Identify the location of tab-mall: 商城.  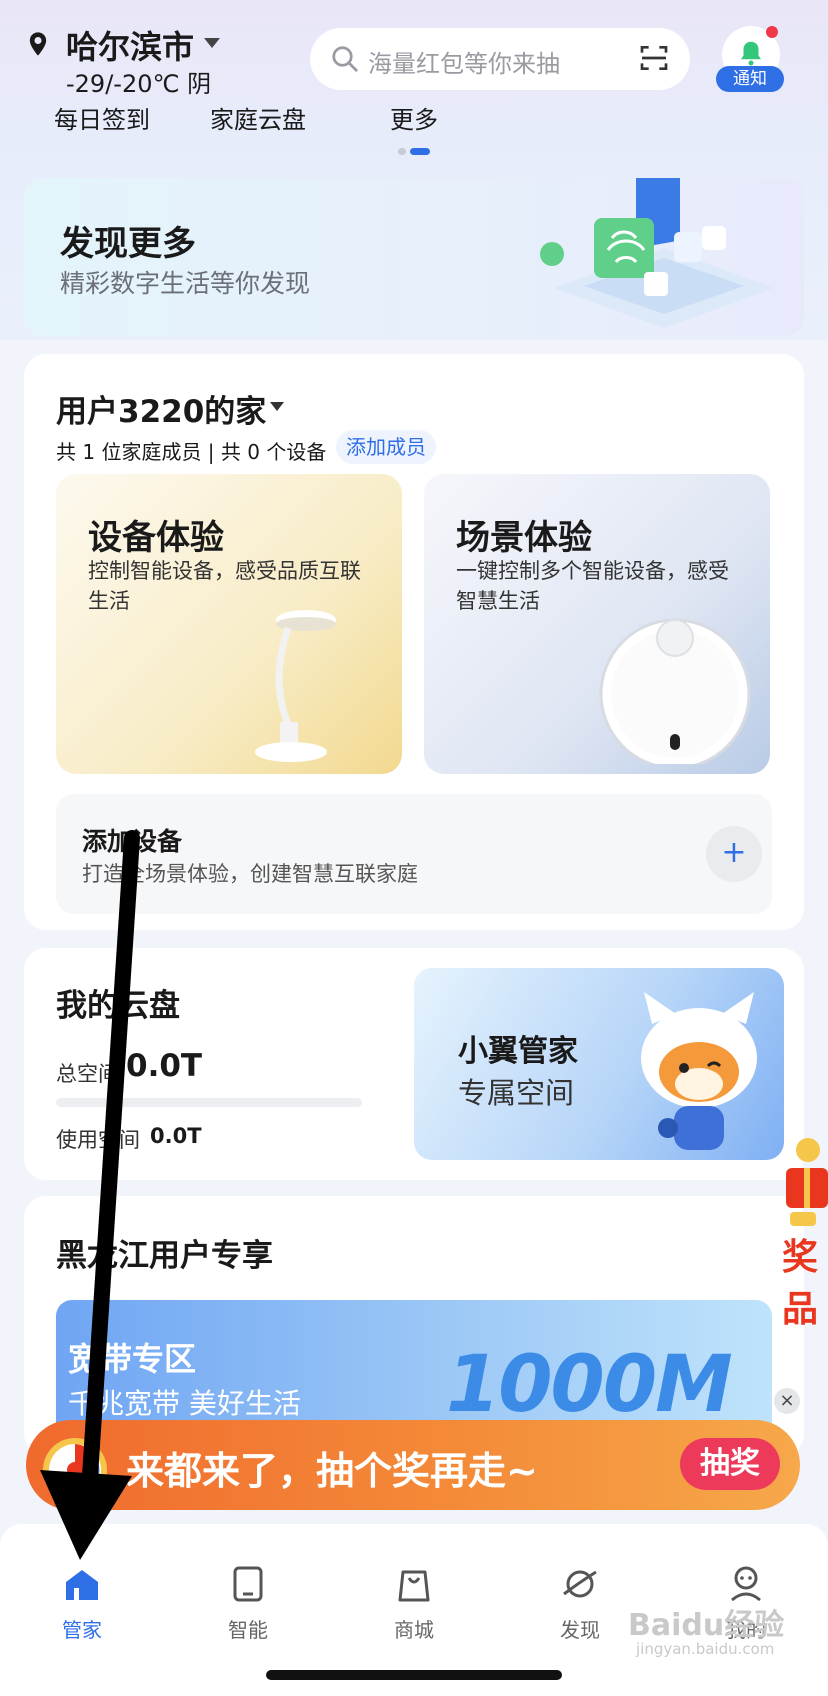
(414, 1594).